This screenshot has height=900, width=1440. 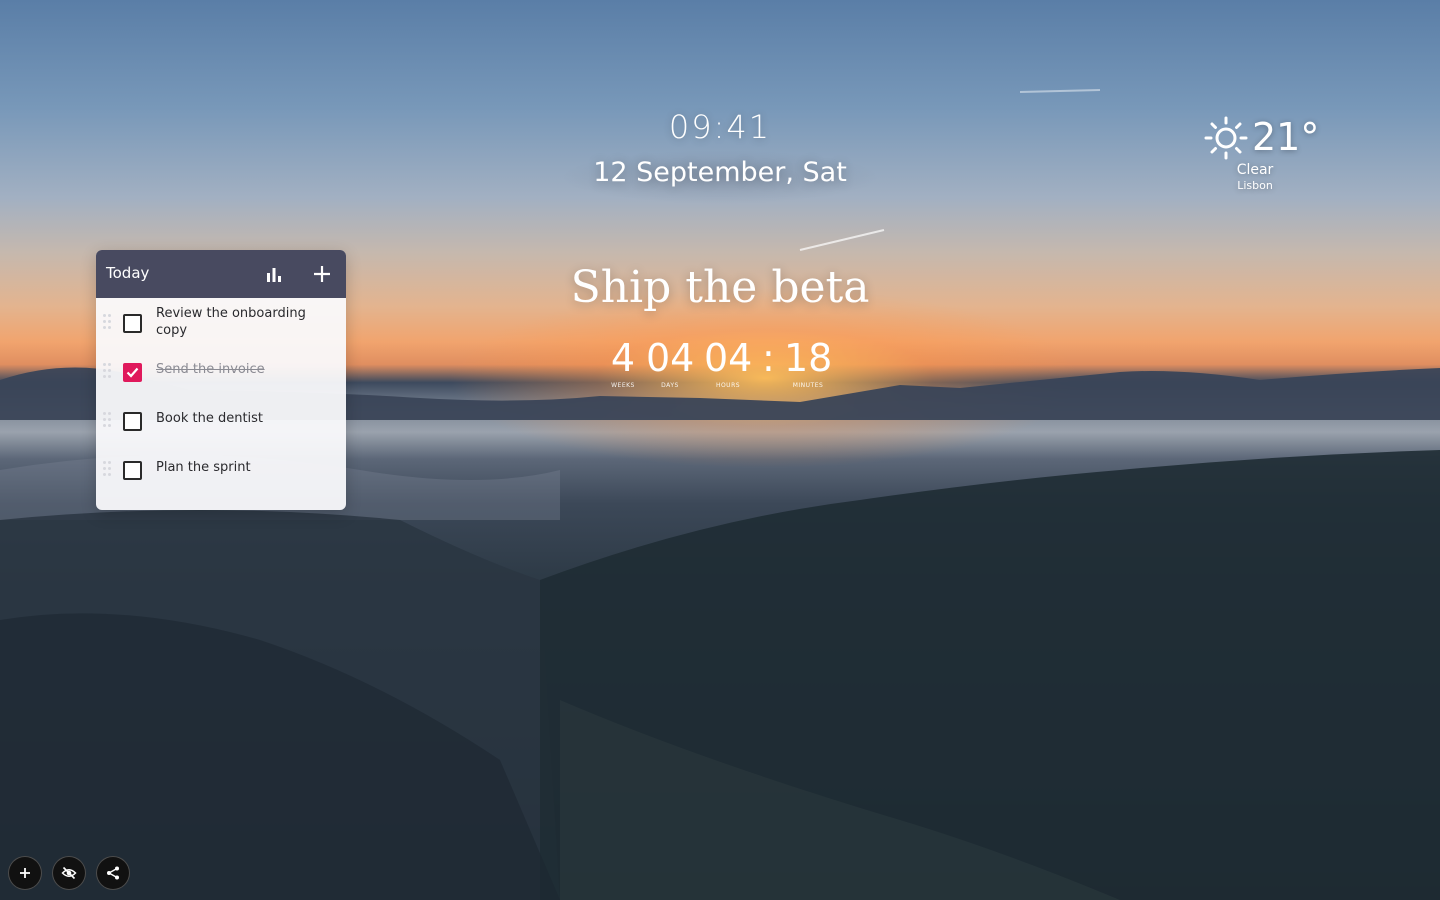 What do you see at coordinates (221, 274) in the screenshot?
I see `todo-header: Today` at bounding box center [221, 274].